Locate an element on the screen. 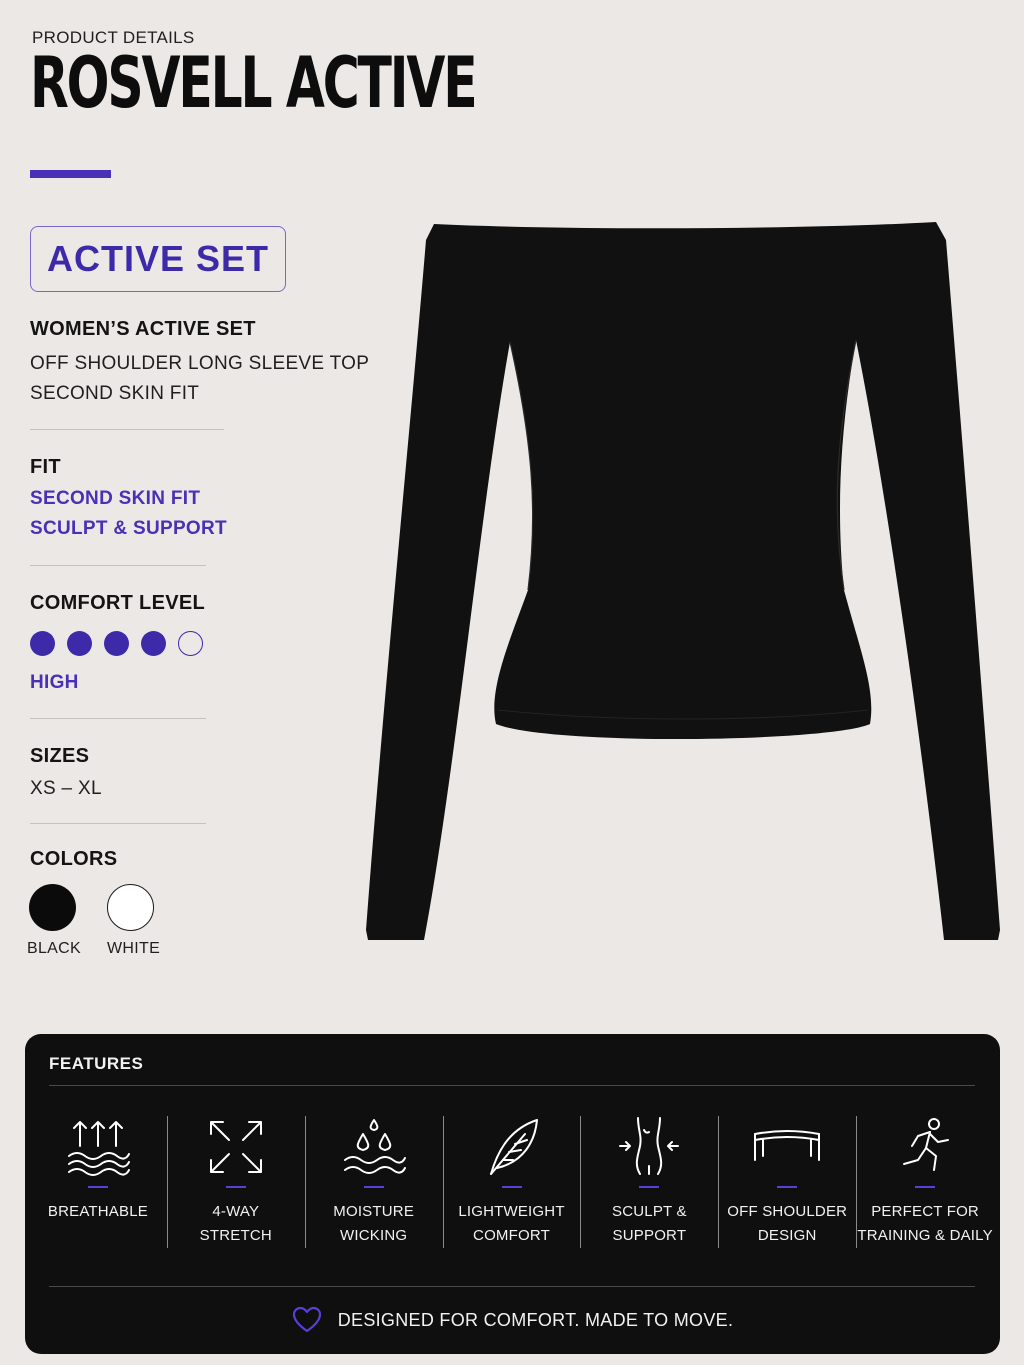 The width and height of the screenshot is (1024, 1365). feature-item: LIGHTWEIGHT COMFORT is located at coordinates (511, 1183).